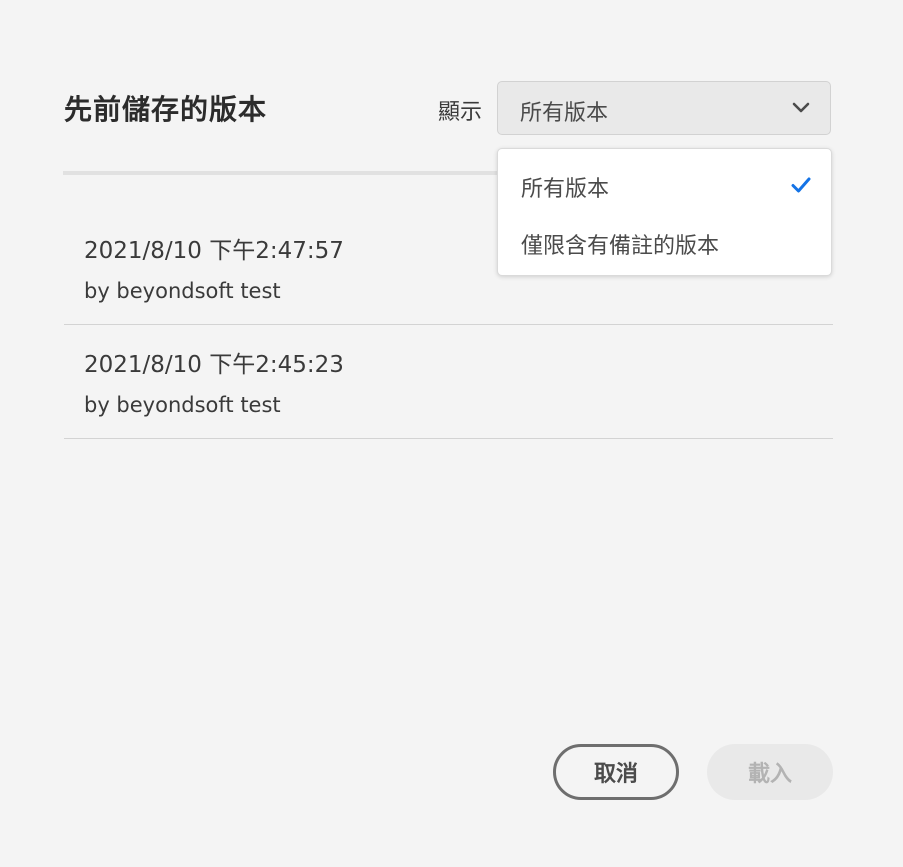 The image size is (903, 867). I want to click on menu-item-versions-with-notes: 僅限含有備註的版本, so click(664, 242).